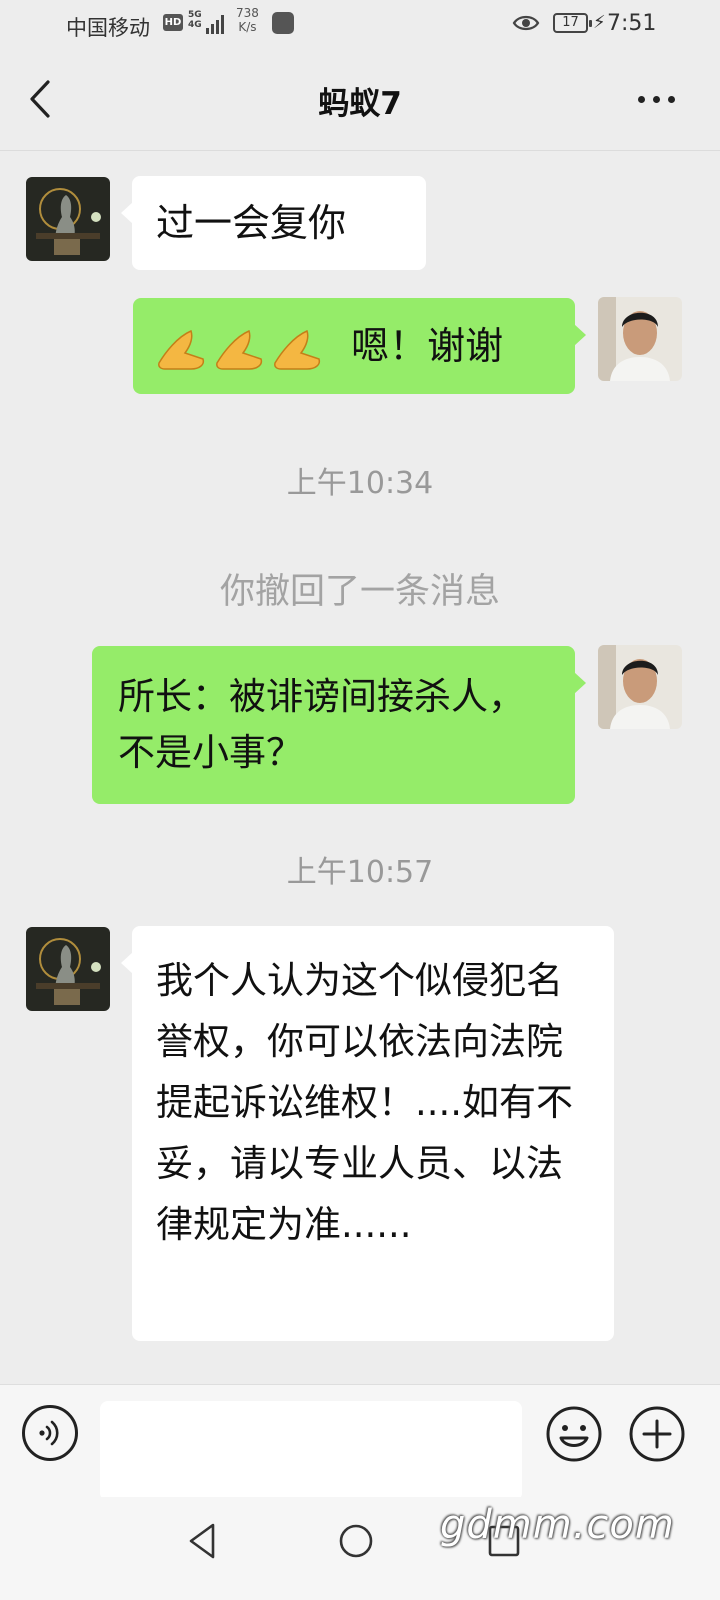  I want to click on header-divider, so click(360, 150).